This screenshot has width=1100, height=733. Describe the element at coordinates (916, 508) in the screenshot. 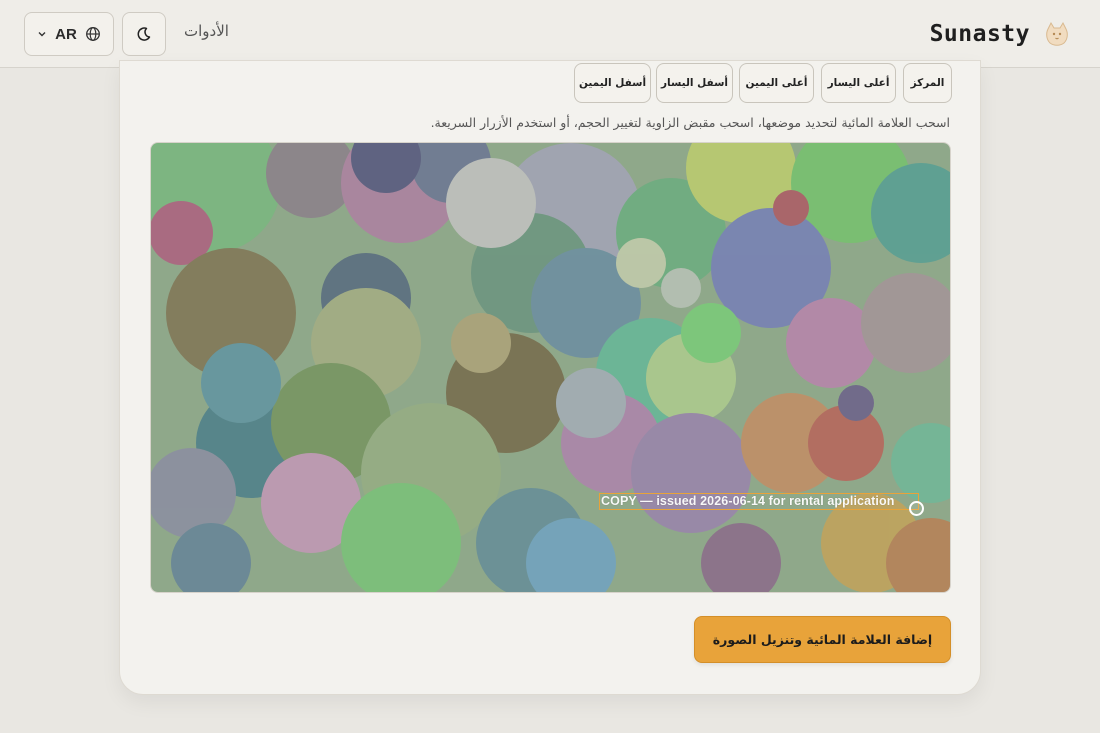

I see `resize-handle` at that location.